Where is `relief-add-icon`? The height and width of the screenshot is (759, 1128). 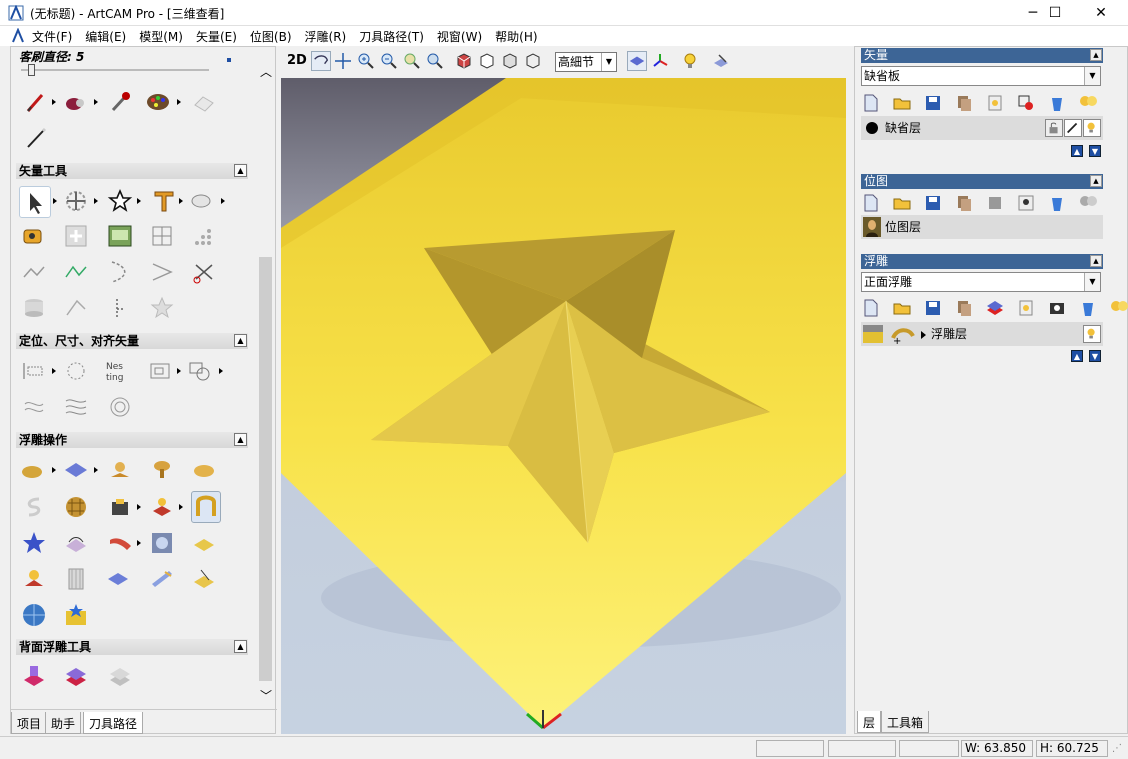 relief-add-icon is located at coordinates (204, 470).